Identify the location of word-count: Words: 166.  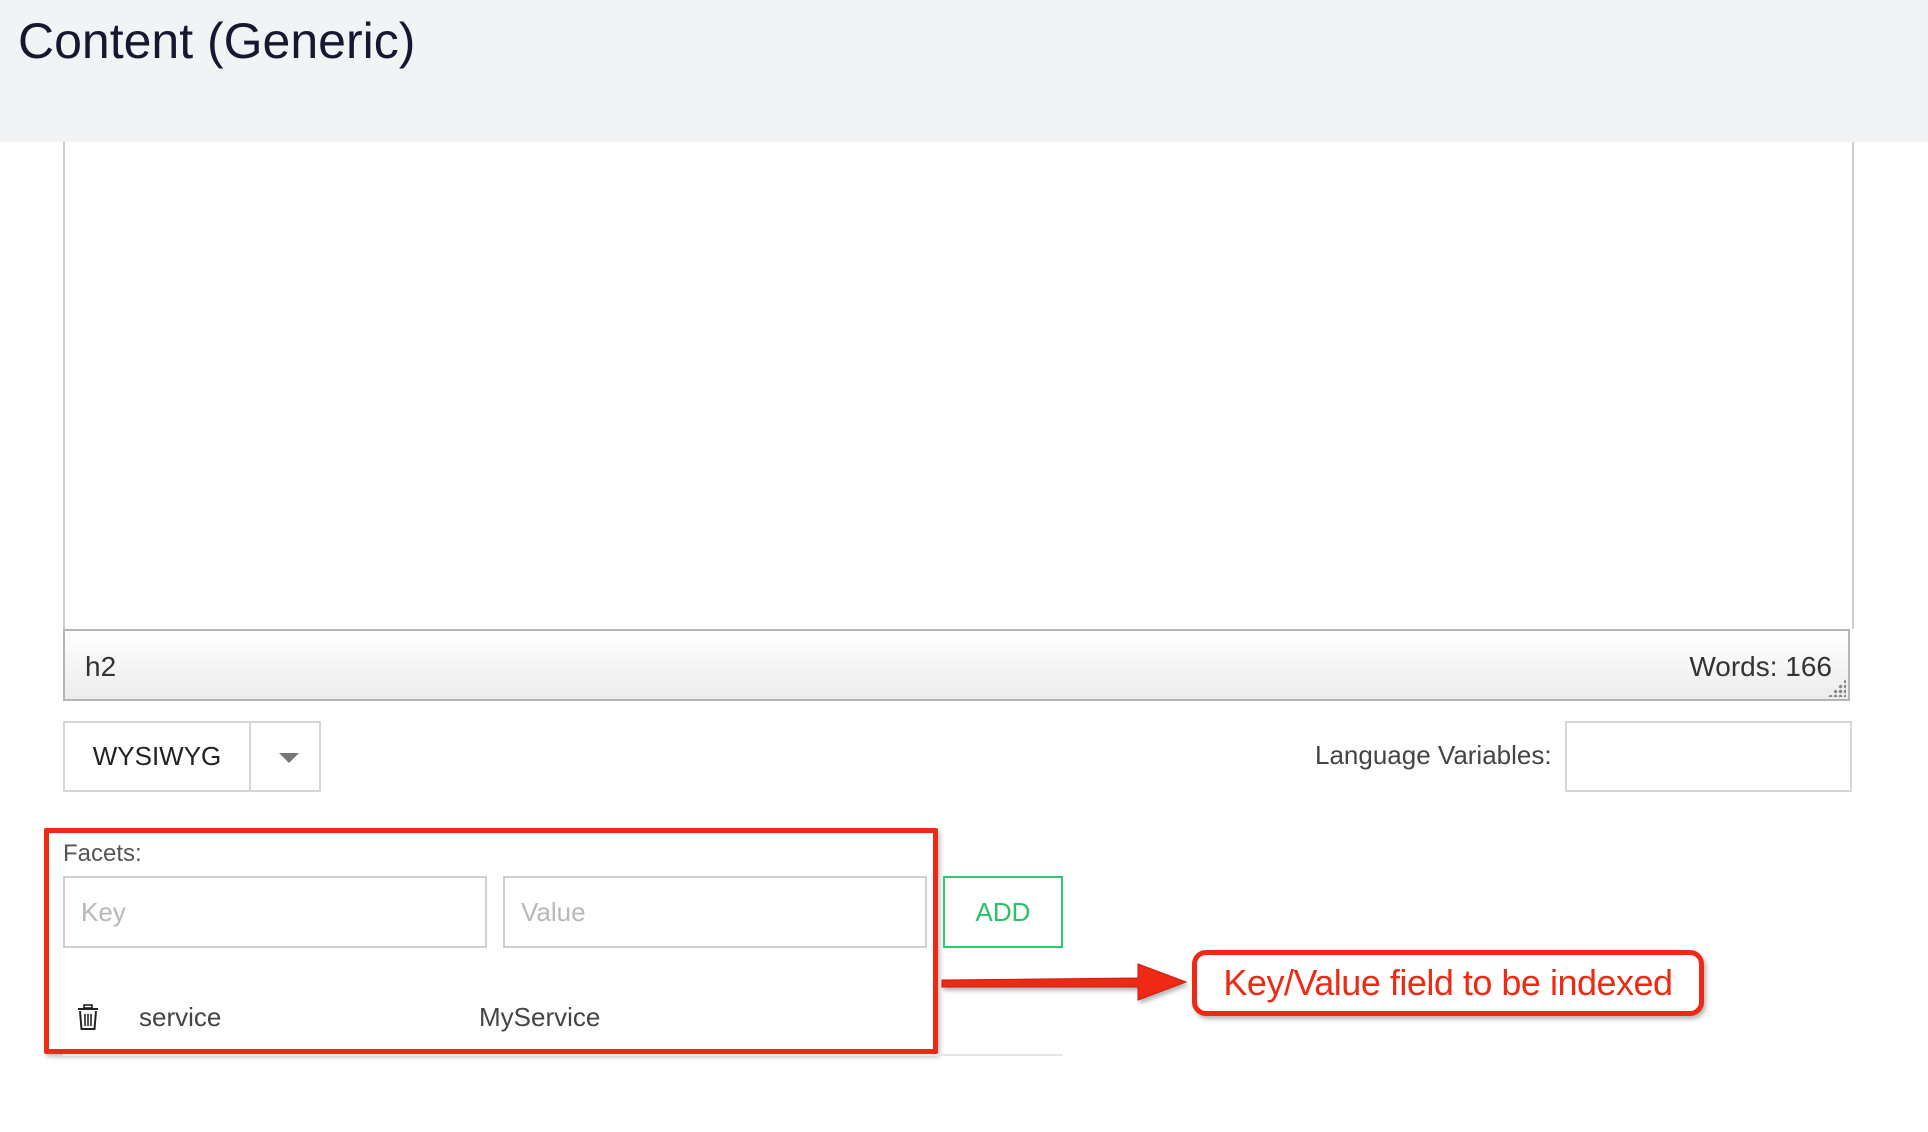
(1760, 666).